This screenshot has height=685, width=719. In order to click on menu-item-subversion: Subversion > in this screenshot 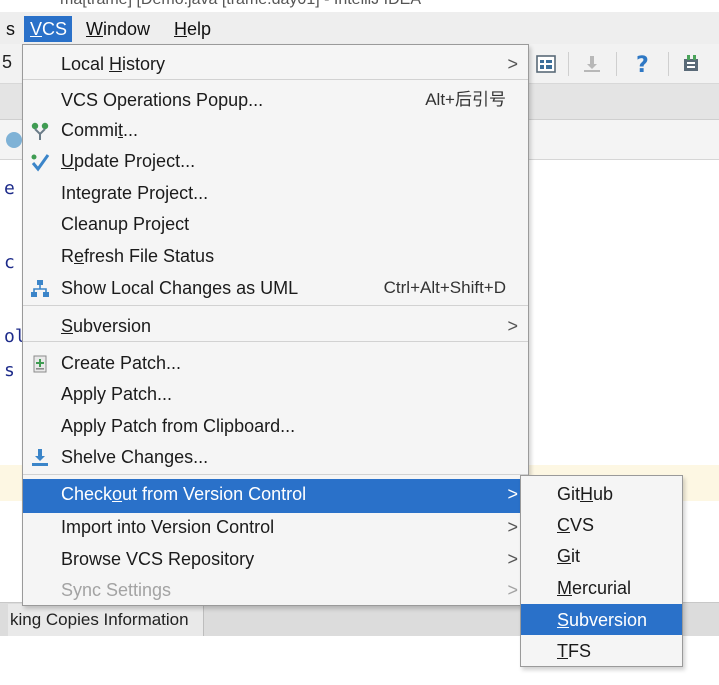, I will do `click(275, 326)`.